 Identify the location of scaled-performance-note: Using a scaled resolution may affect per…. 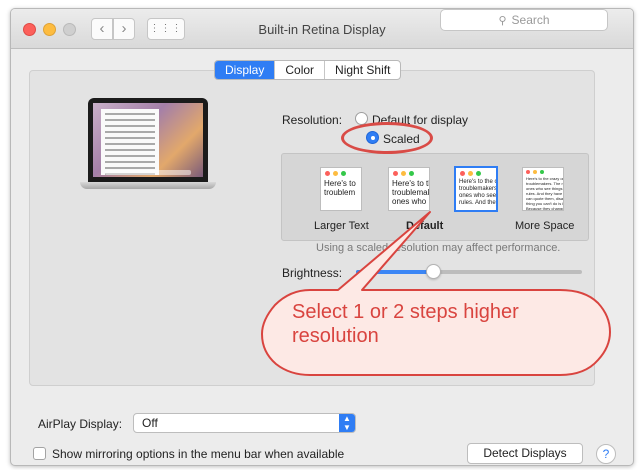
(438, 248).